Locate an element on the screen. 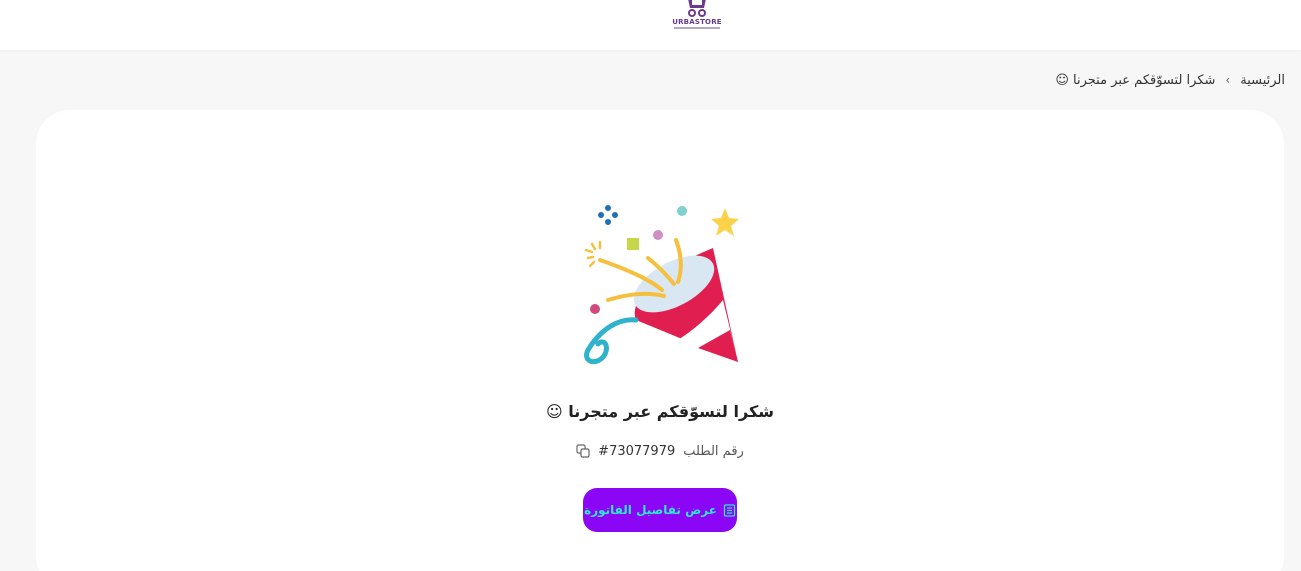 The width and height of the screenshot is (1301, 571). breadcrumb-home-link: الرئيسية is located at coordinates (1262, 80).